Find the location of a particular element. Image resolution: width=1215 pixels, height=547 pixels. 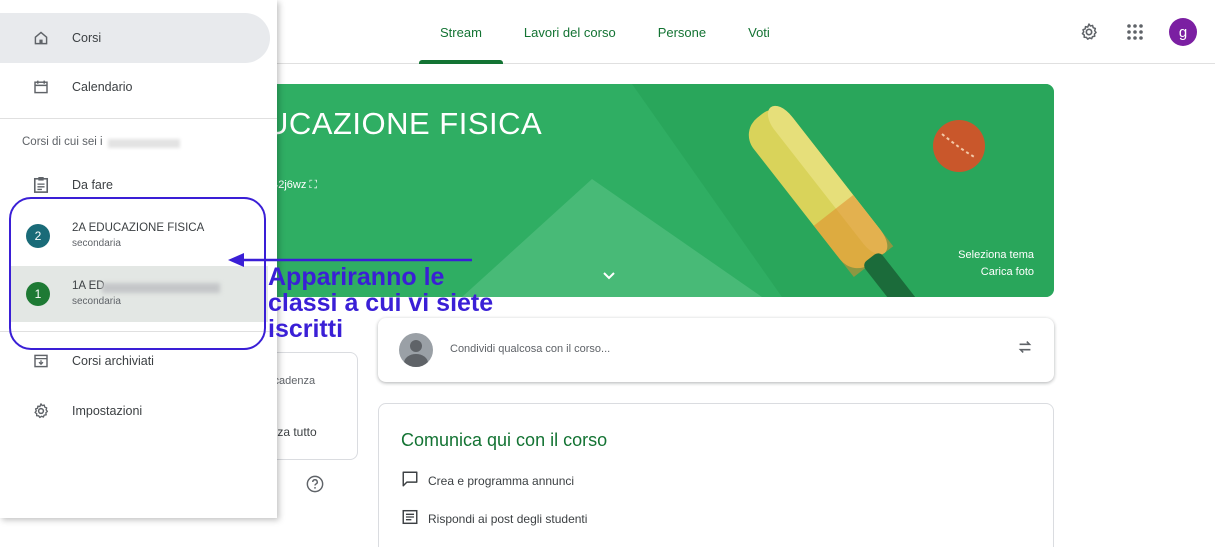

redacted-text is located at coordinates (144, 143).